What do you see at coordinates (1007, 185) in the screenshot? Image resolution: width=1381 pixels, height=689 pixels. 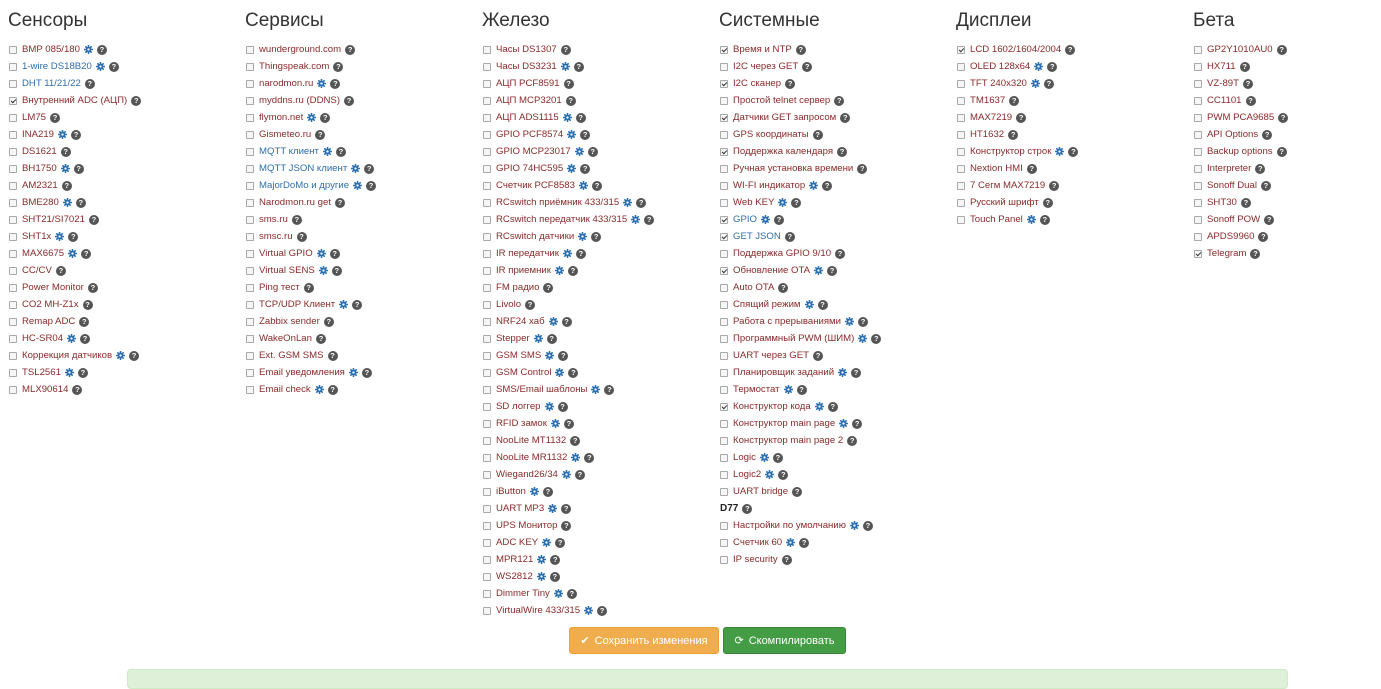 I see `module-label: 7 Сегм MAX7219` at bounding box center [1007, 185].